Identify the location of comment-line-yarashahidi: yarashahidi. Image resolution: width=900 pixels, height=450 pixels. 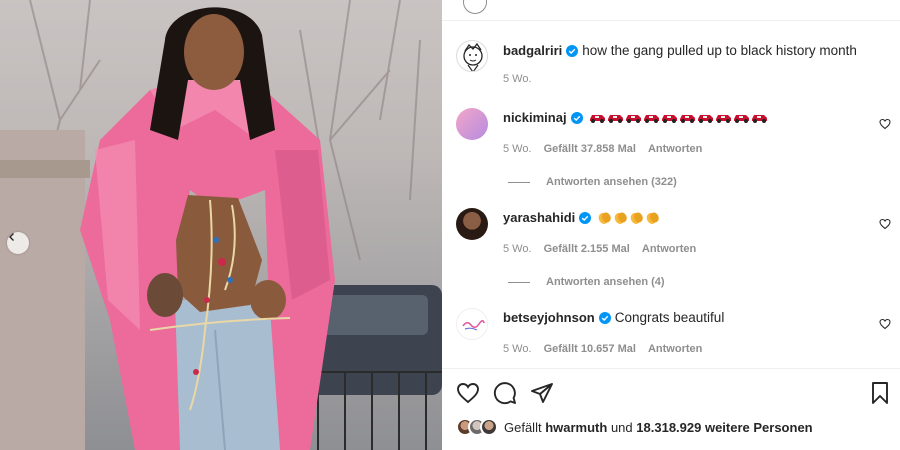
(581, 217).